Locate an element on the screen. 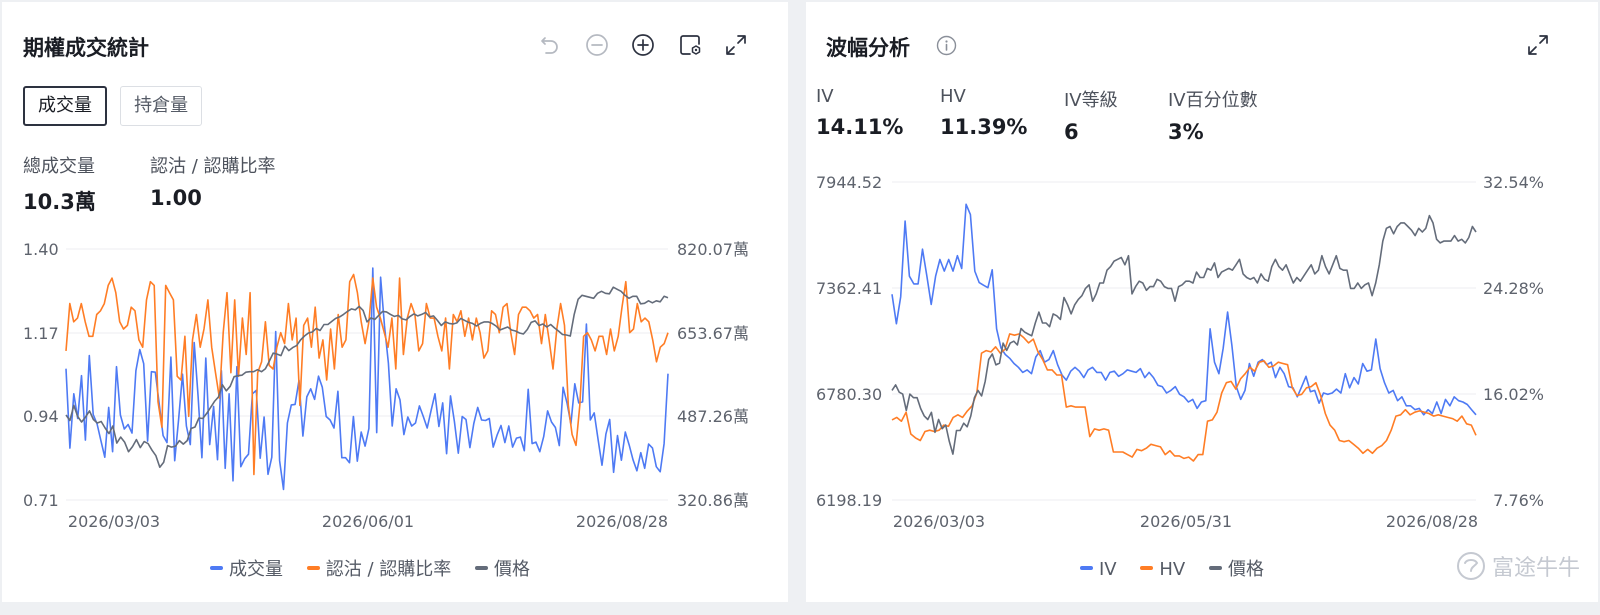 The width and height of the screenshot is (1600, 615). y-left-tick-label: 6780.30 is located at coordinates (849, 394).